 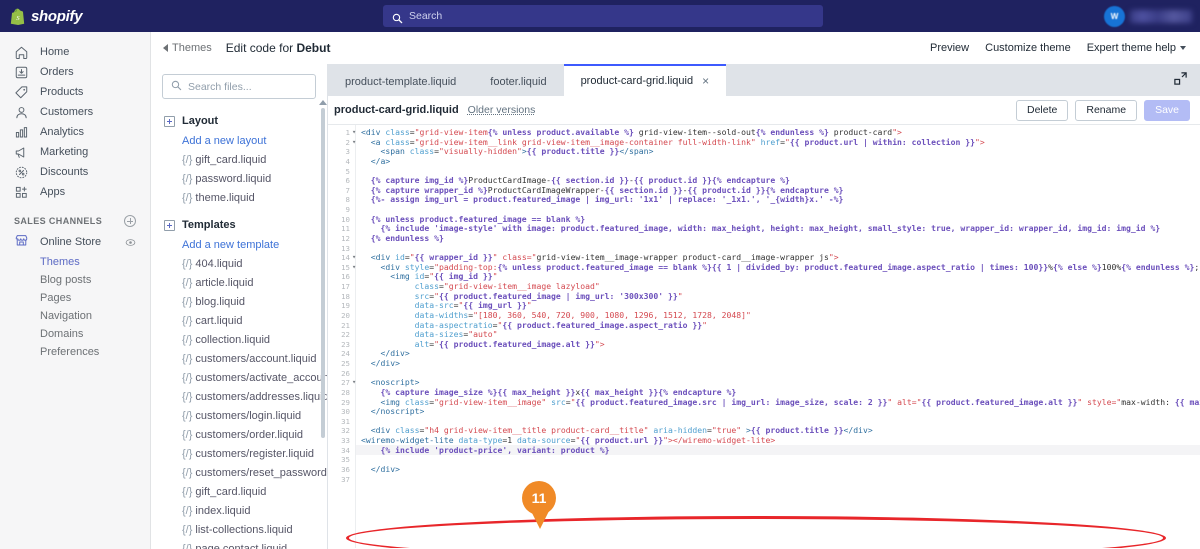 I want to click on orders-inbox-icon, so click(x=21, y=72).